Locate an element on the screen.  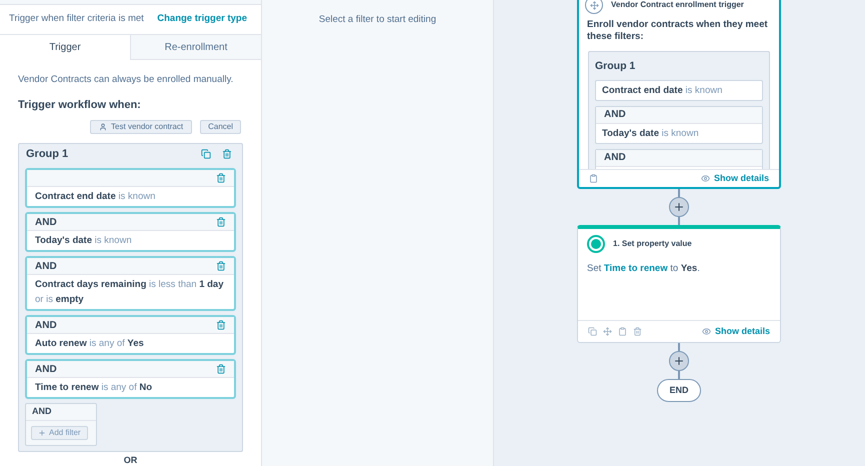
filter-text: Time to renew is any of No is located at coordinates (94, 388).